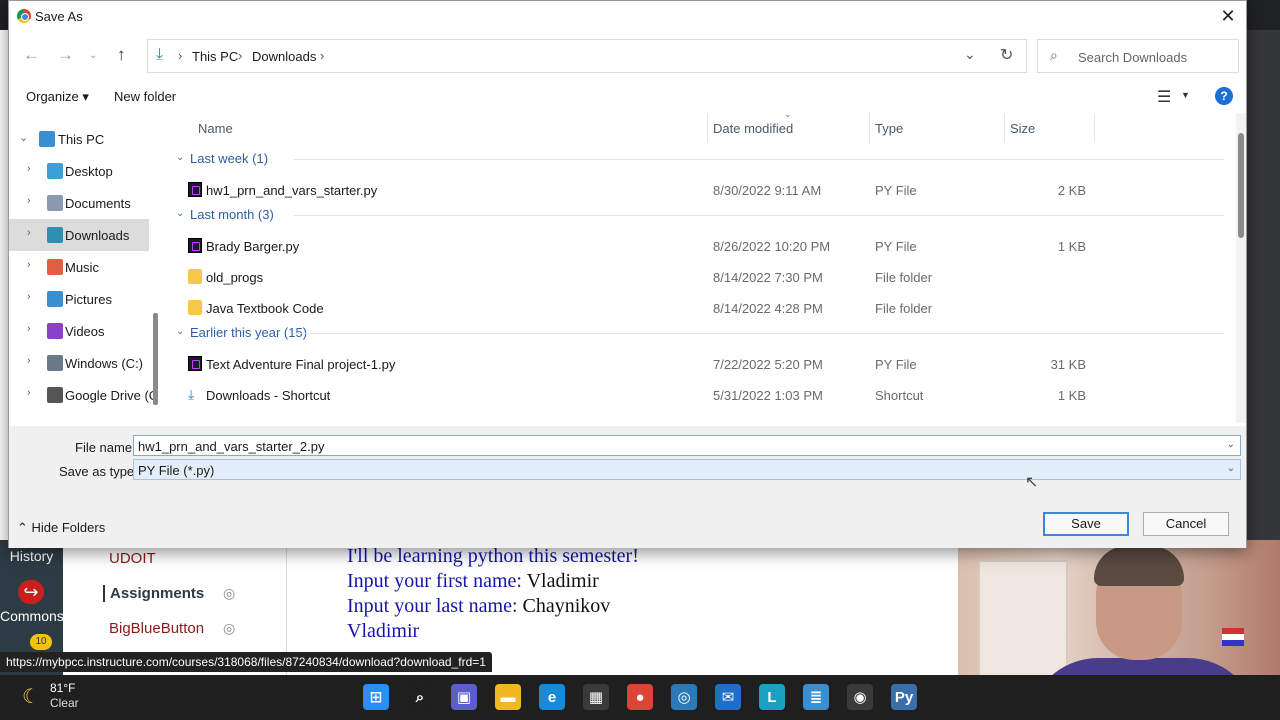 This screenshot has width=1280, height=720. I want to click on view-options-icon: ☰, so click(1164, 97).